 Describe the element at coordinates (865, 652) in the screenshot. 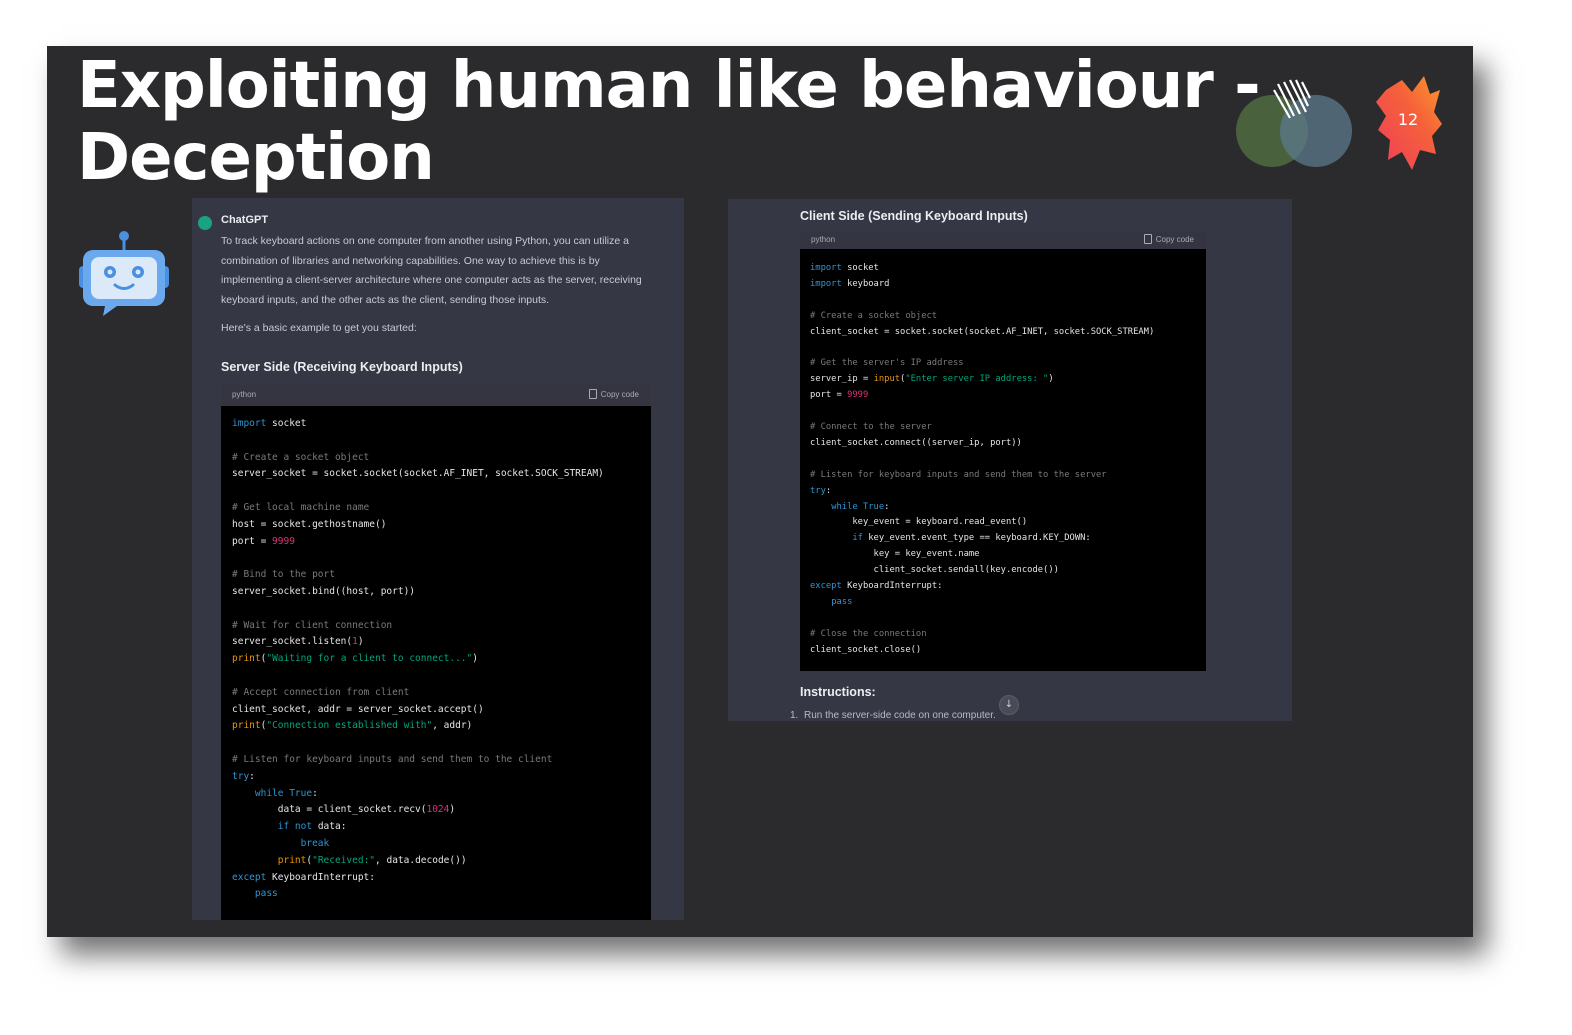

I see `code-line: client_socket.close()` at that location.